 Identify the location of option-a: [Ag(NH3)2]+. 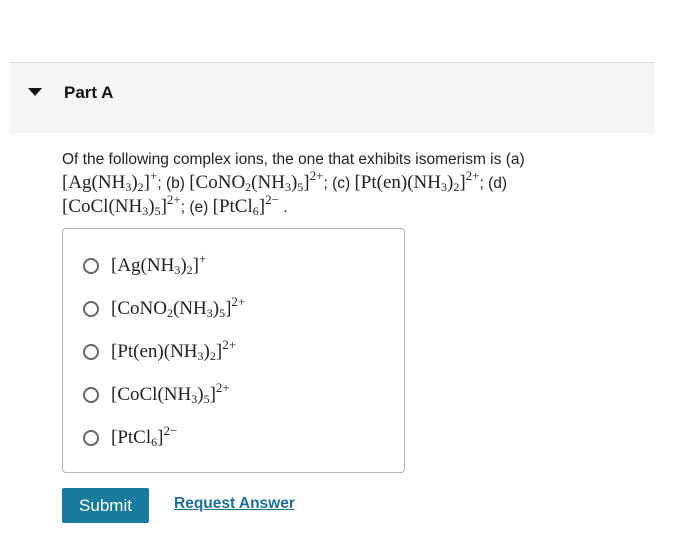
(145, 264).